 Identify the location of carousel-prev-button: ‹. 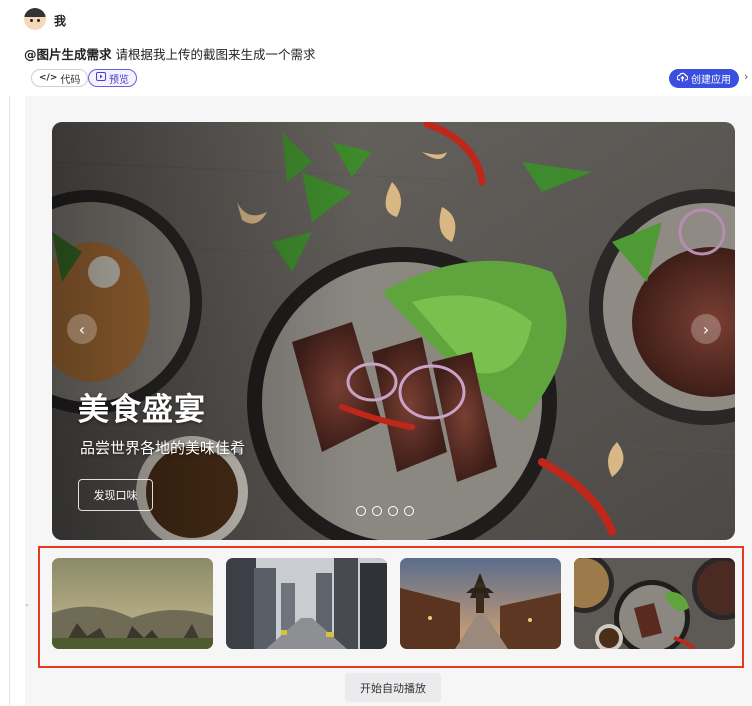
(82, 329).